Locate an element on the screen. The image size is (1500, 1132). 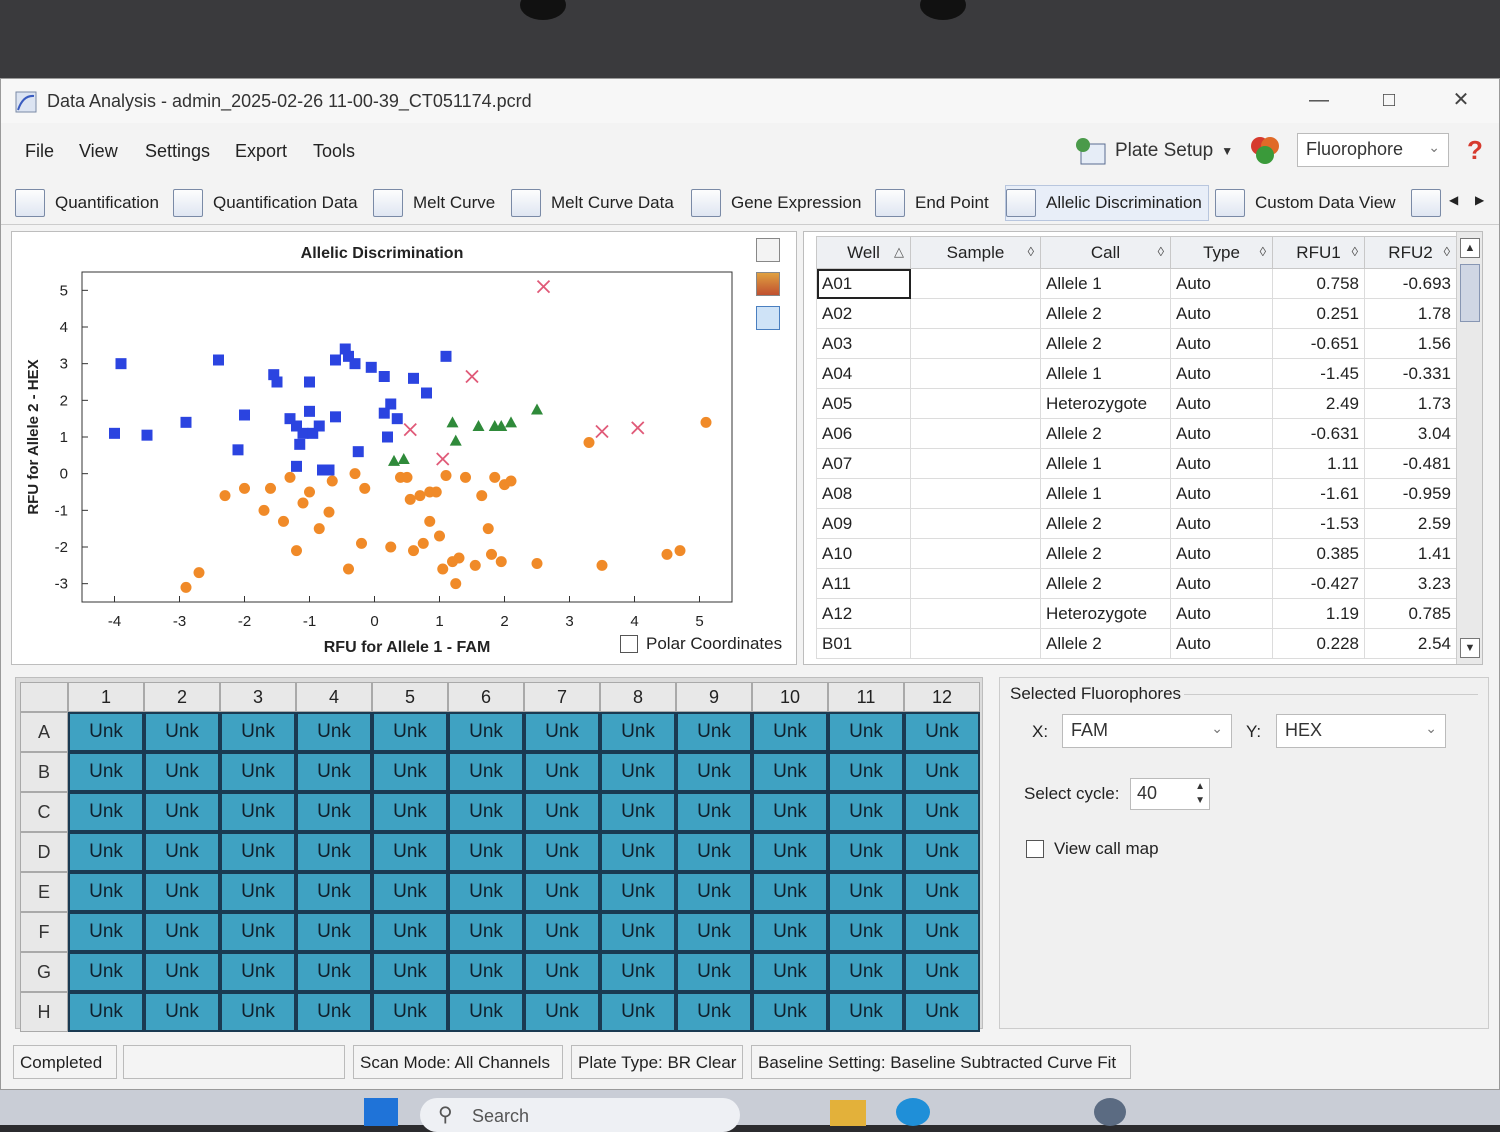
menu-export: Export is located at coordinates (261, 151).